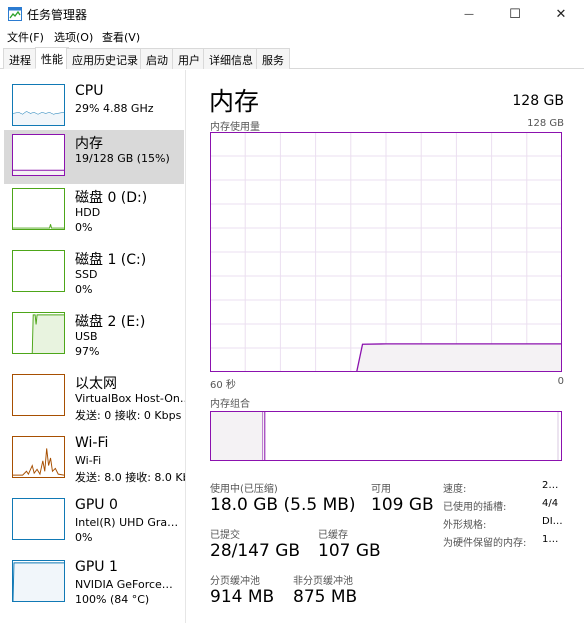 This screenshot has width=584, height=623. I want to click on available-value: 109 GB, so click(402, 505).